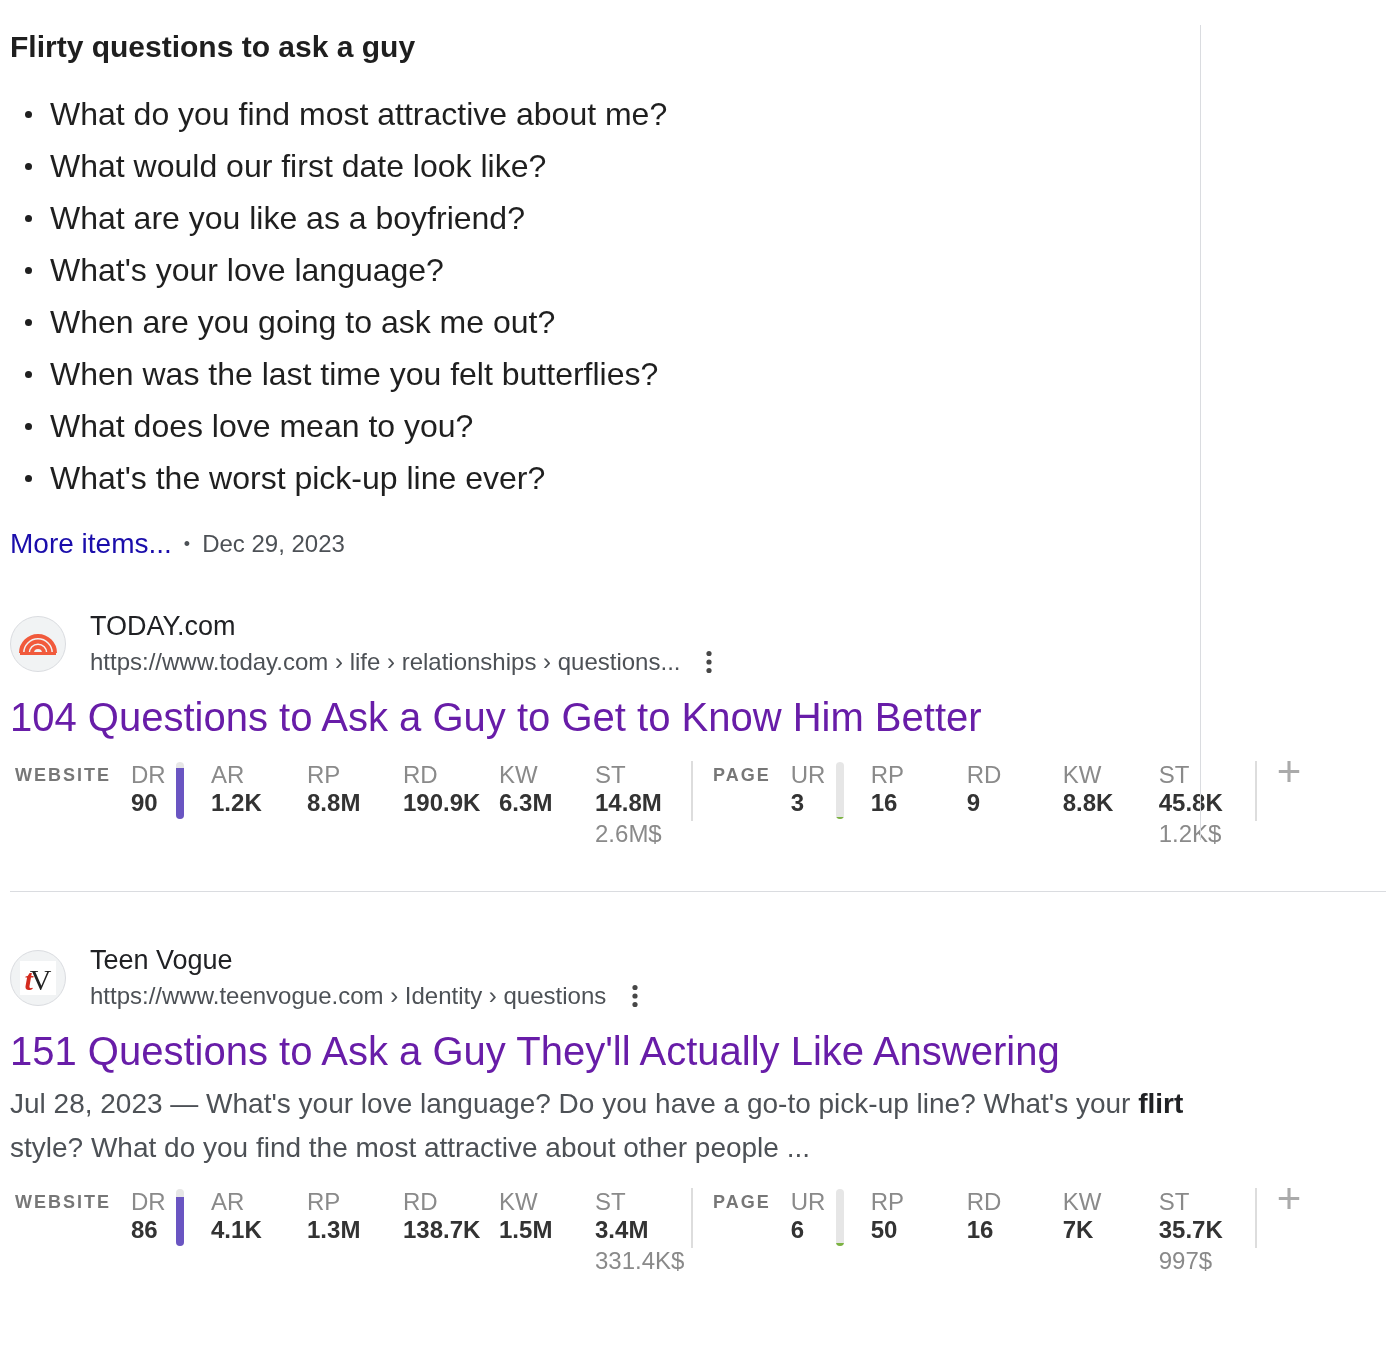  Describe the element at coordinates (1185, 1261) in the screenshot. I see `traffic-value: 997$` at that location.